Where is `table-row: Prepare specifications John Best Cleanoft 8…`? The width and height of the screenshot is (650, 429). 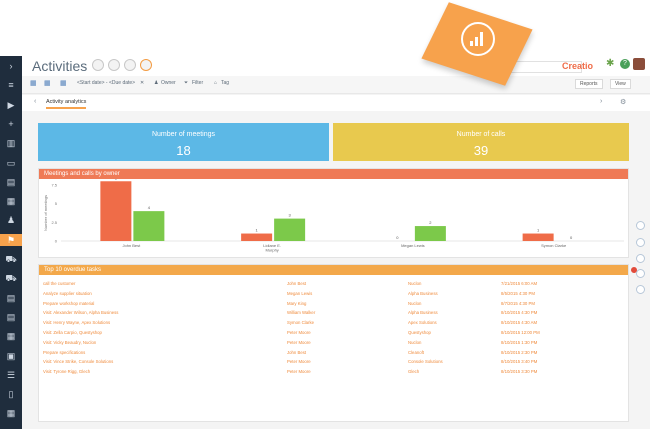 table-row: Prepare specifications John Best Cleanoft 8… is located at coordinates (337, 354).